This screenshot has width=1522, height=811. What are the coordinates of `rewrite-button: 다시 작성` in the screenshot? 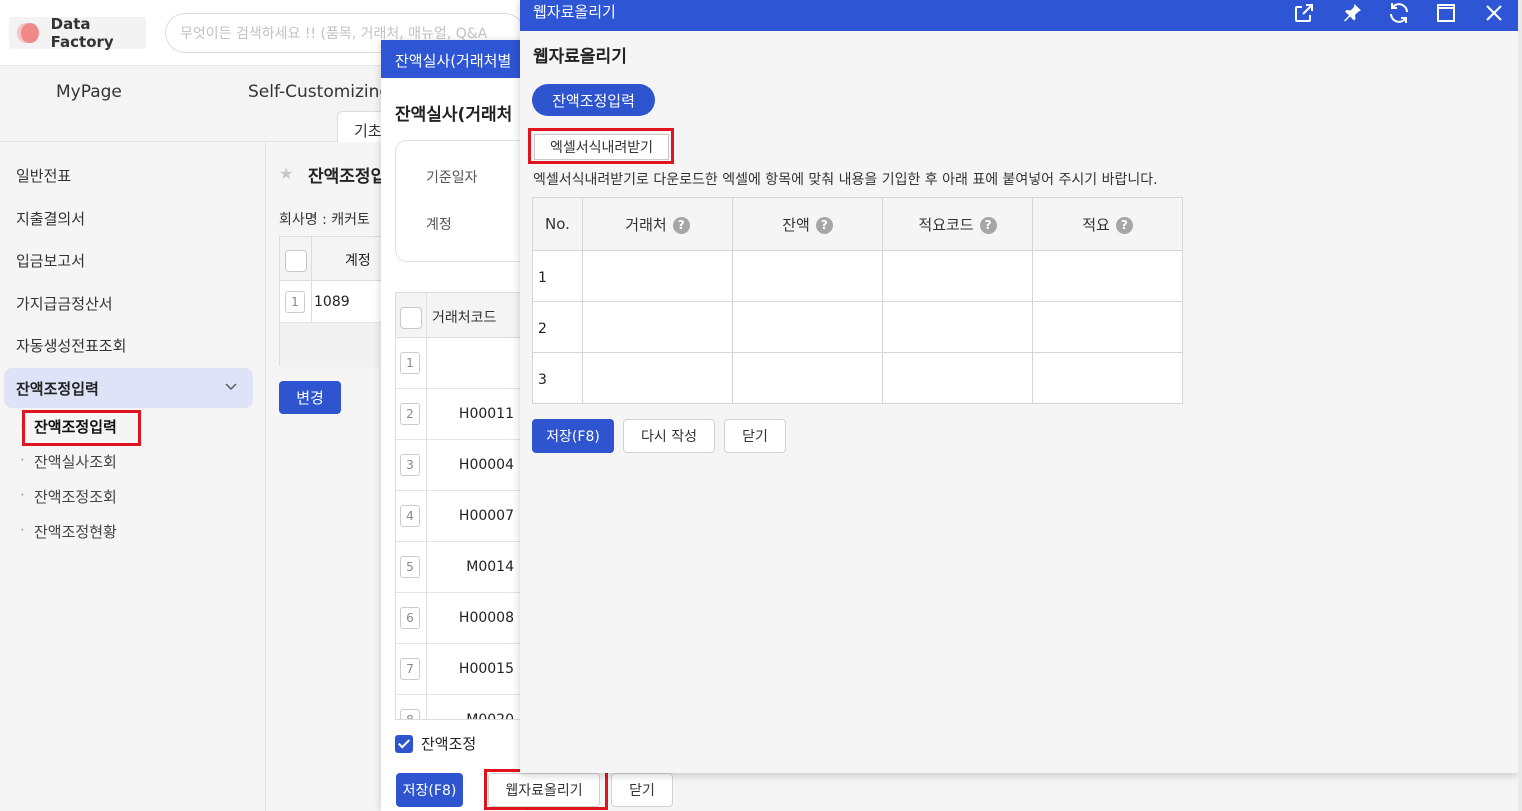 It's located at (669, 436).